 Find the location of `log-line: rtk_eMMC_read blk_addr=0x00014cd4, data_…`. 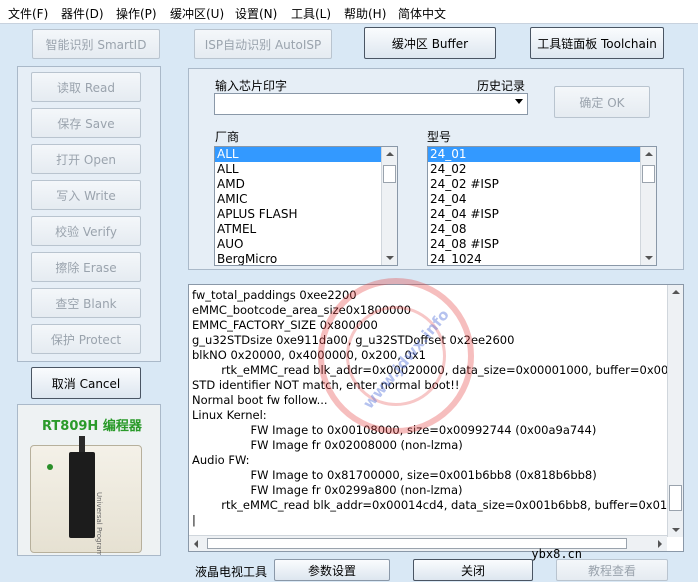

log-line: rtk_eMMC_read blk_addr=0x00014cd4, data_… is located at coordinates (429, 505).